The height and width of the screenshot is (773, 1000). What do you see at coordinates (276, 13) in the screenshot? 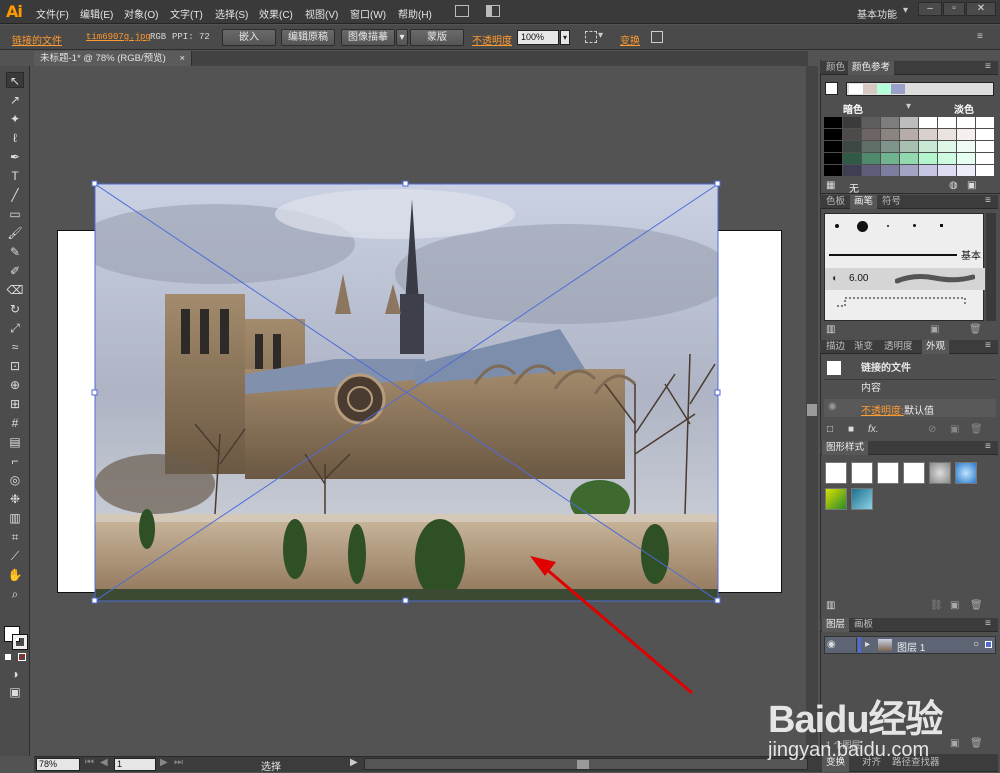
I see `menu-effect: 效果(C)` at bounding box center [276, 13].